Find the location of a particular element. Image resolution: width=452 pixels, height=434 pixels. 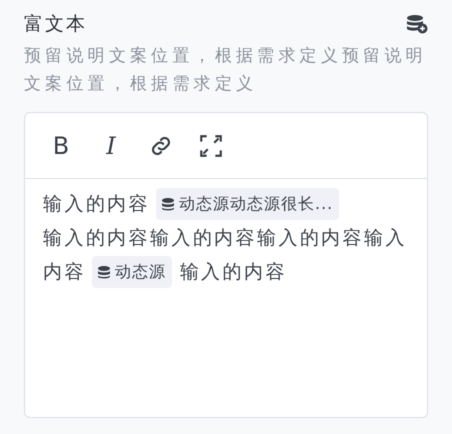

content-text: 输入的内容输入的内容输入的内容输入 is located at coordinates (225, 238).